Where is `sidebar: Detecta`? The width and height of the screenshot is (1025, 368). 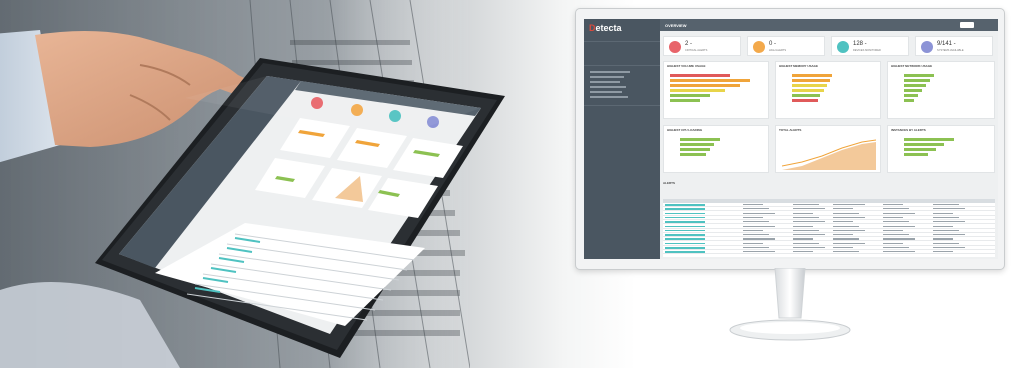
sidebar: Detecta is located at coordinates (622, 139).